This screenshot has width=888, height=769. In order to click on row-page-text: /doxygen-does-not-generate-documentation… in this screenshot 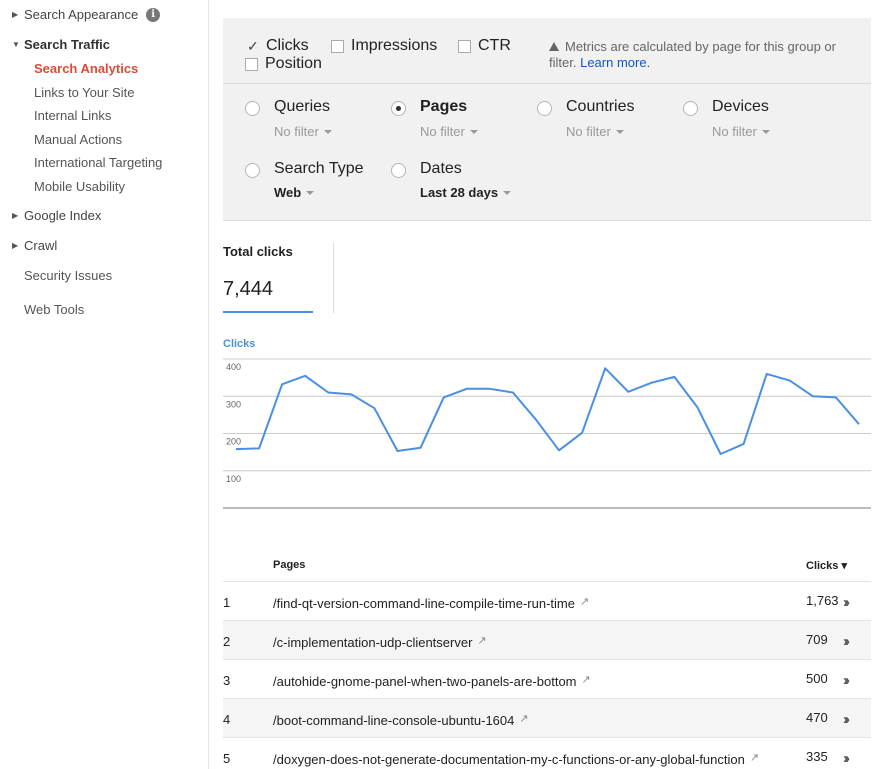, I will do `click(509, 759)`.